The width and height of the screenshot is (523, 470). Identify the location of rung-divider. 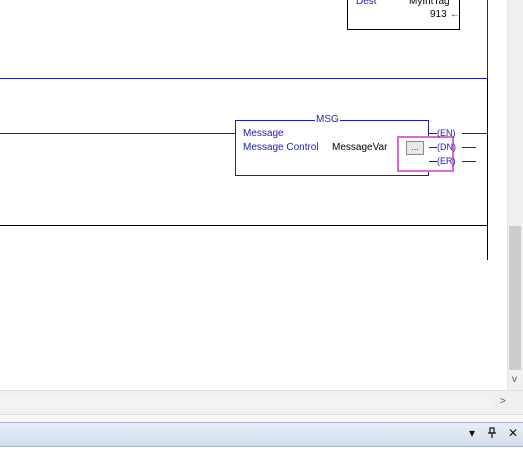
(244, 78).